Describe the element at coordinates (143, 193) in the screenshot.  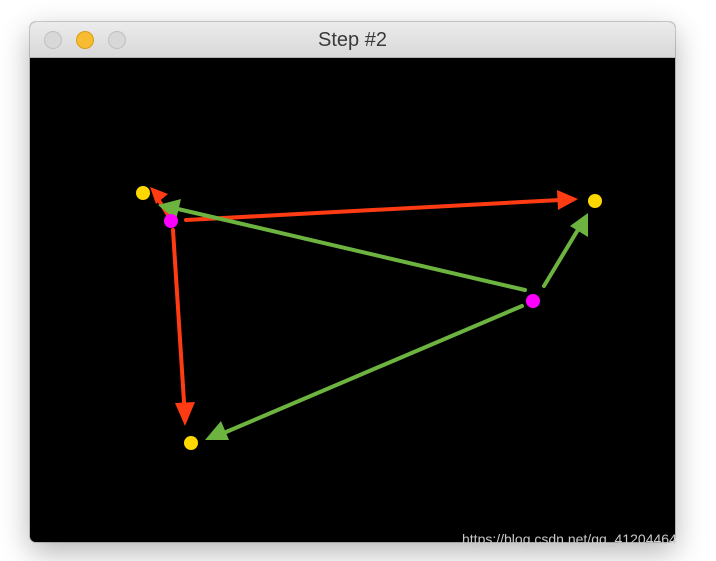
I see `yellow-point-top-left` at that location.